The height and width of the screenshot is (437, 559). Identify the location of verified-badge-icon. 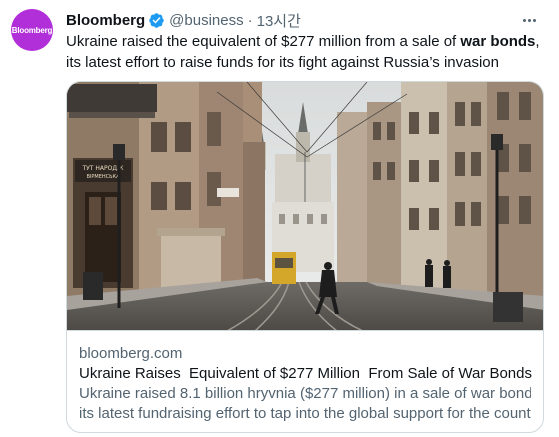
(156, 20).